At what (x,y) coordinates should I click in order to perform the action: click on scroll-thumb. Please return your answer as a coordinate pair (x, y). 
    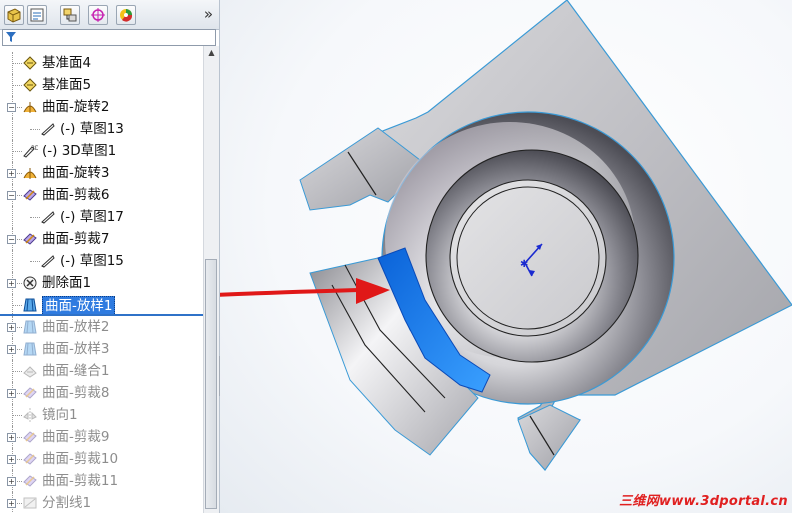
    Looking at the image, I should click on (211, 384).